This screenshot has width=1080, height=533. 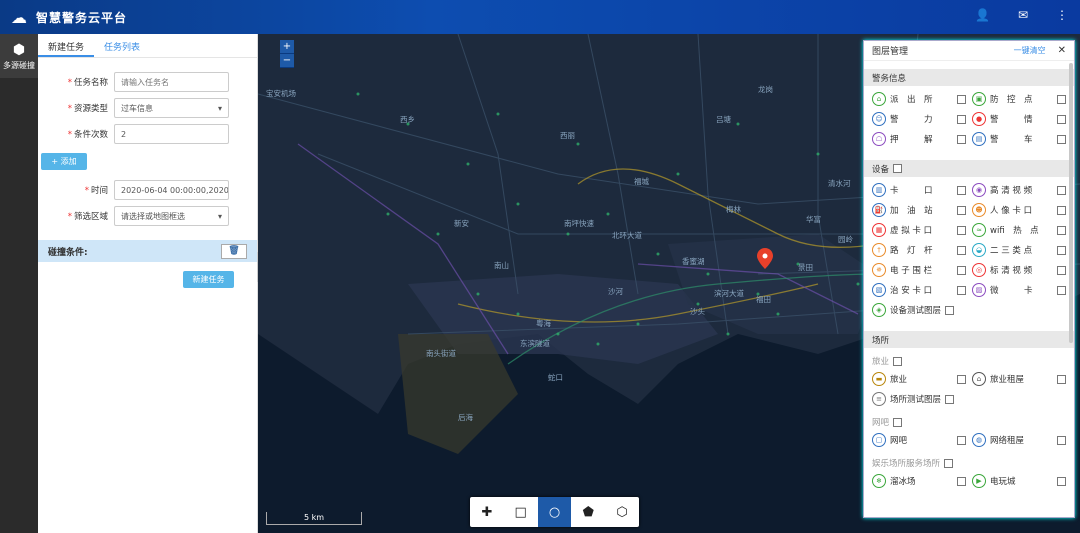 What do you see at coordinates (588, 512) in the screenshot?
I see `polygon-tool-icon: ⬟` at bounding box center [588, 512].